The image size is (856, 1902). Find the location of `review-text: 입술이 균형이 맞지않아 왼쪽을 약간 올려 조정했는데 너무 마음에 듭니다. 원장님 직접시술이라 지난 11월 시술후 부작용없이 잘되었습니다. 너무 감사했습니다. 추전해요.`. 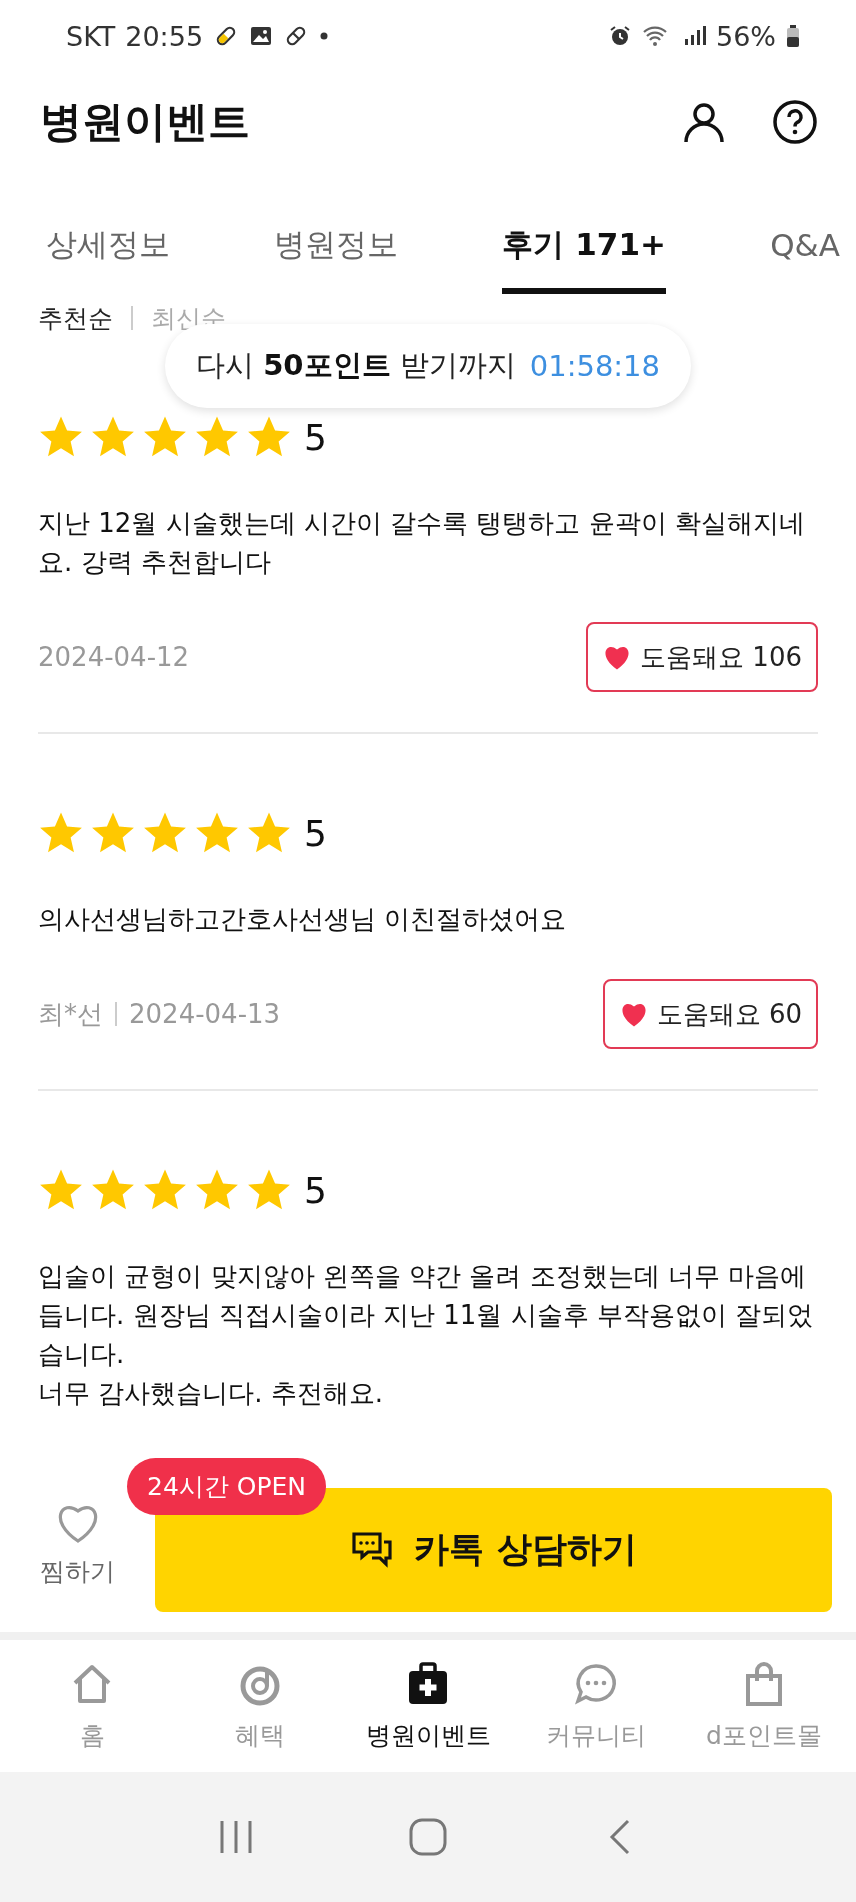

review-text: 입술이 균형이 맞지않아 왼쪽을 약간 올려 조정했는데 너무 마음에 듭니다. 원장님 직접시술이라 지난 11월 시술후 부작용없이 잘되었습니다. 너무 감사했습니다. 추전해요. is located at coordinates (426, 1335).